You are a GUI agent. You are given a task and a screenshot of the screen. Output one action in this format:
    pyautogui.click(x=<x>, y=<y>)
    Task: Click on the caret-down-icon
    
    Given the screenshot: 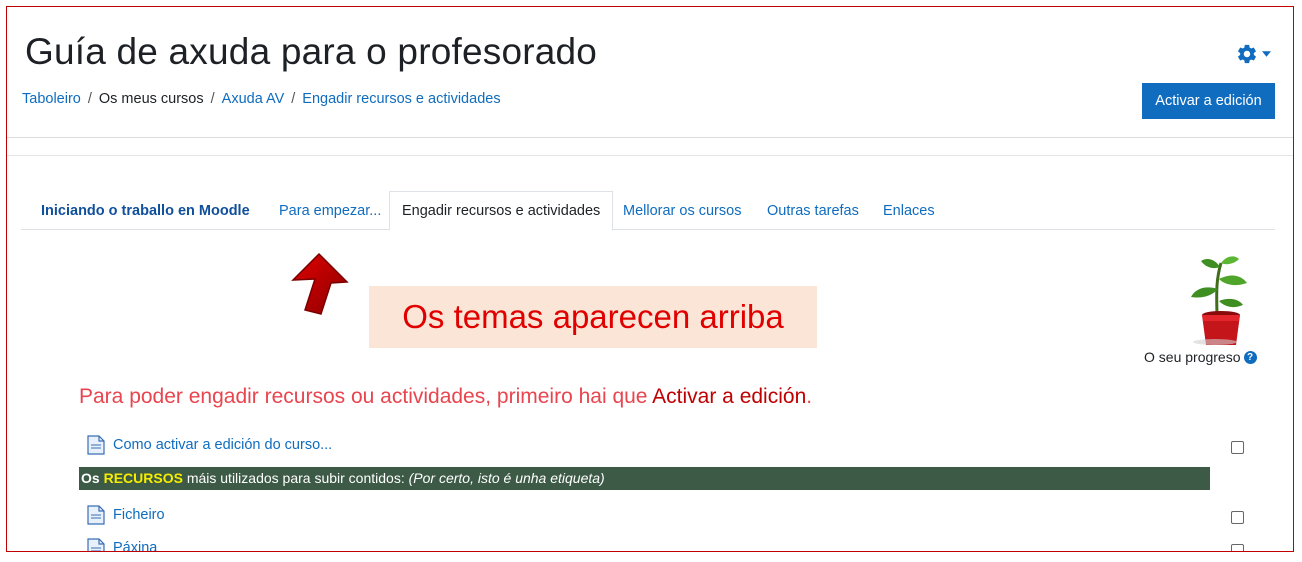 What is the action you would take?
    pyautogui.click(x=1266, y=54)
    